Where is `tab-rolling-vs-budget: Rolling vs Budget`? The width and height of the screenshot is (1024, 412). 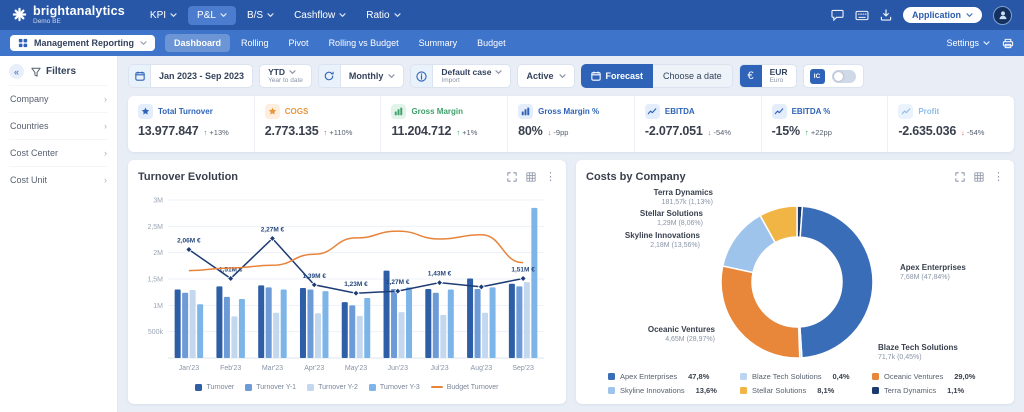 tab-rolling-vs-budget: Rolling vs Budget is located at coordinates (364, 43).